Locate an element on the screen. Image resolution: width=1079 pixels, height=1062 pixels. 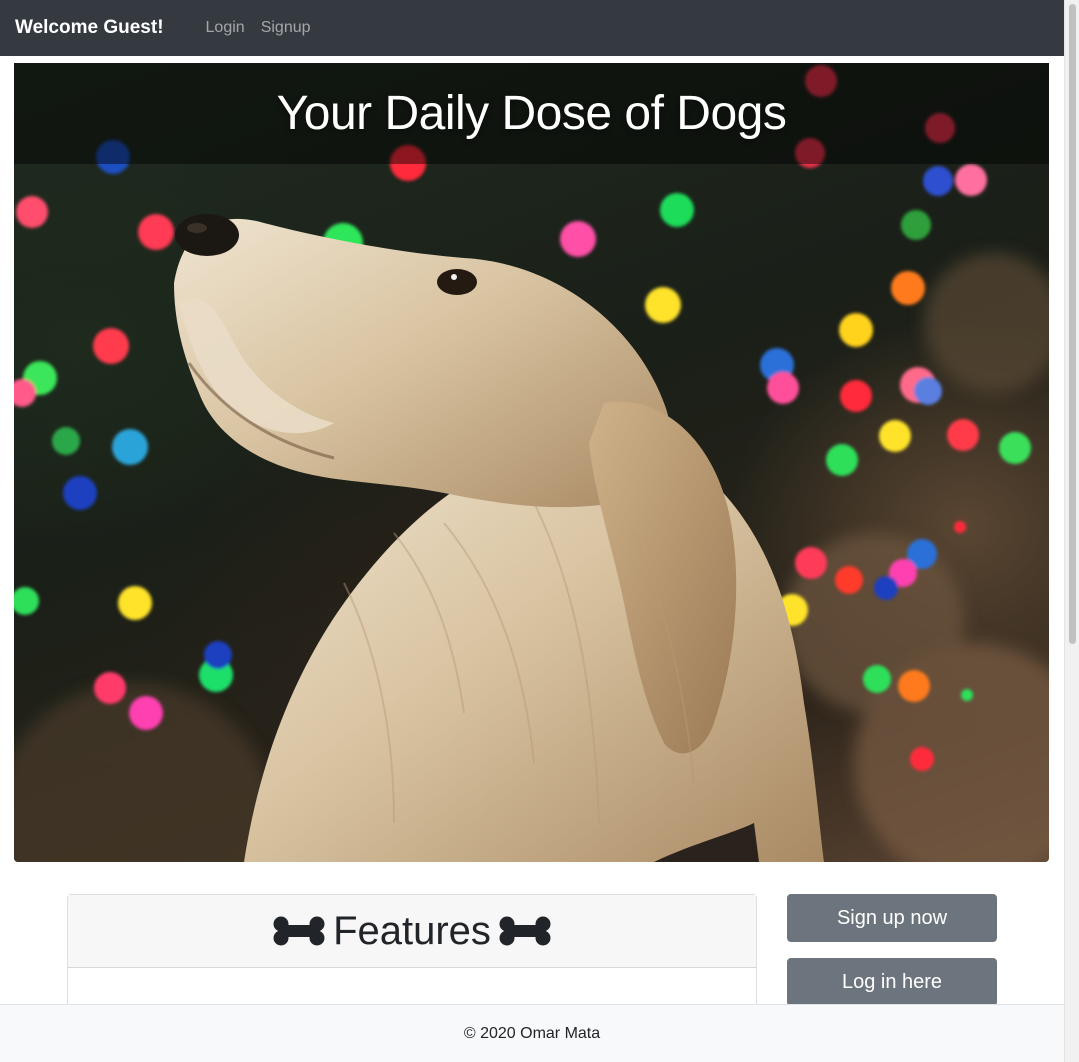
login-here-button: Log in here is located at coordinates (892, 982).